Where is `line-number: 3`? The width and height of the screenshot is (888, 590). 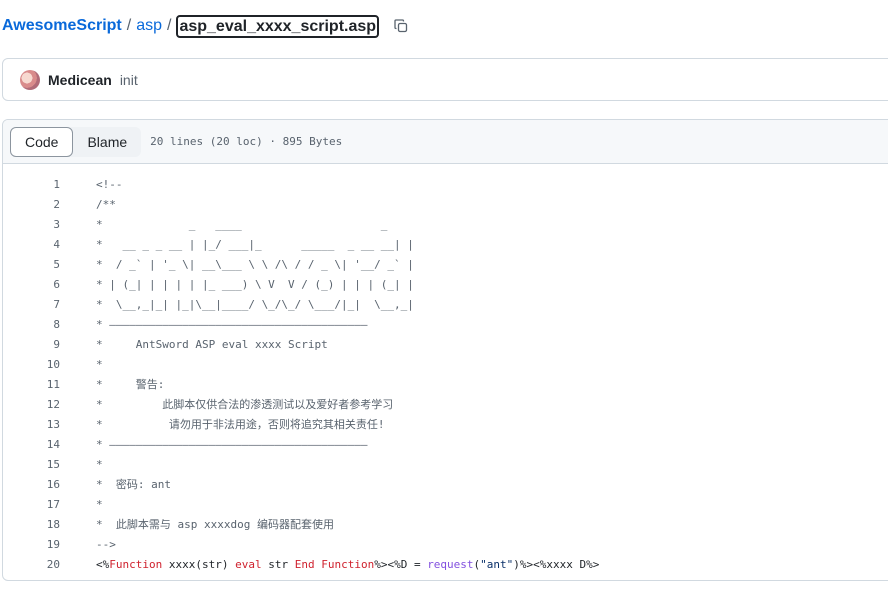 line-number: 3 is located at coordinates (31, 224).